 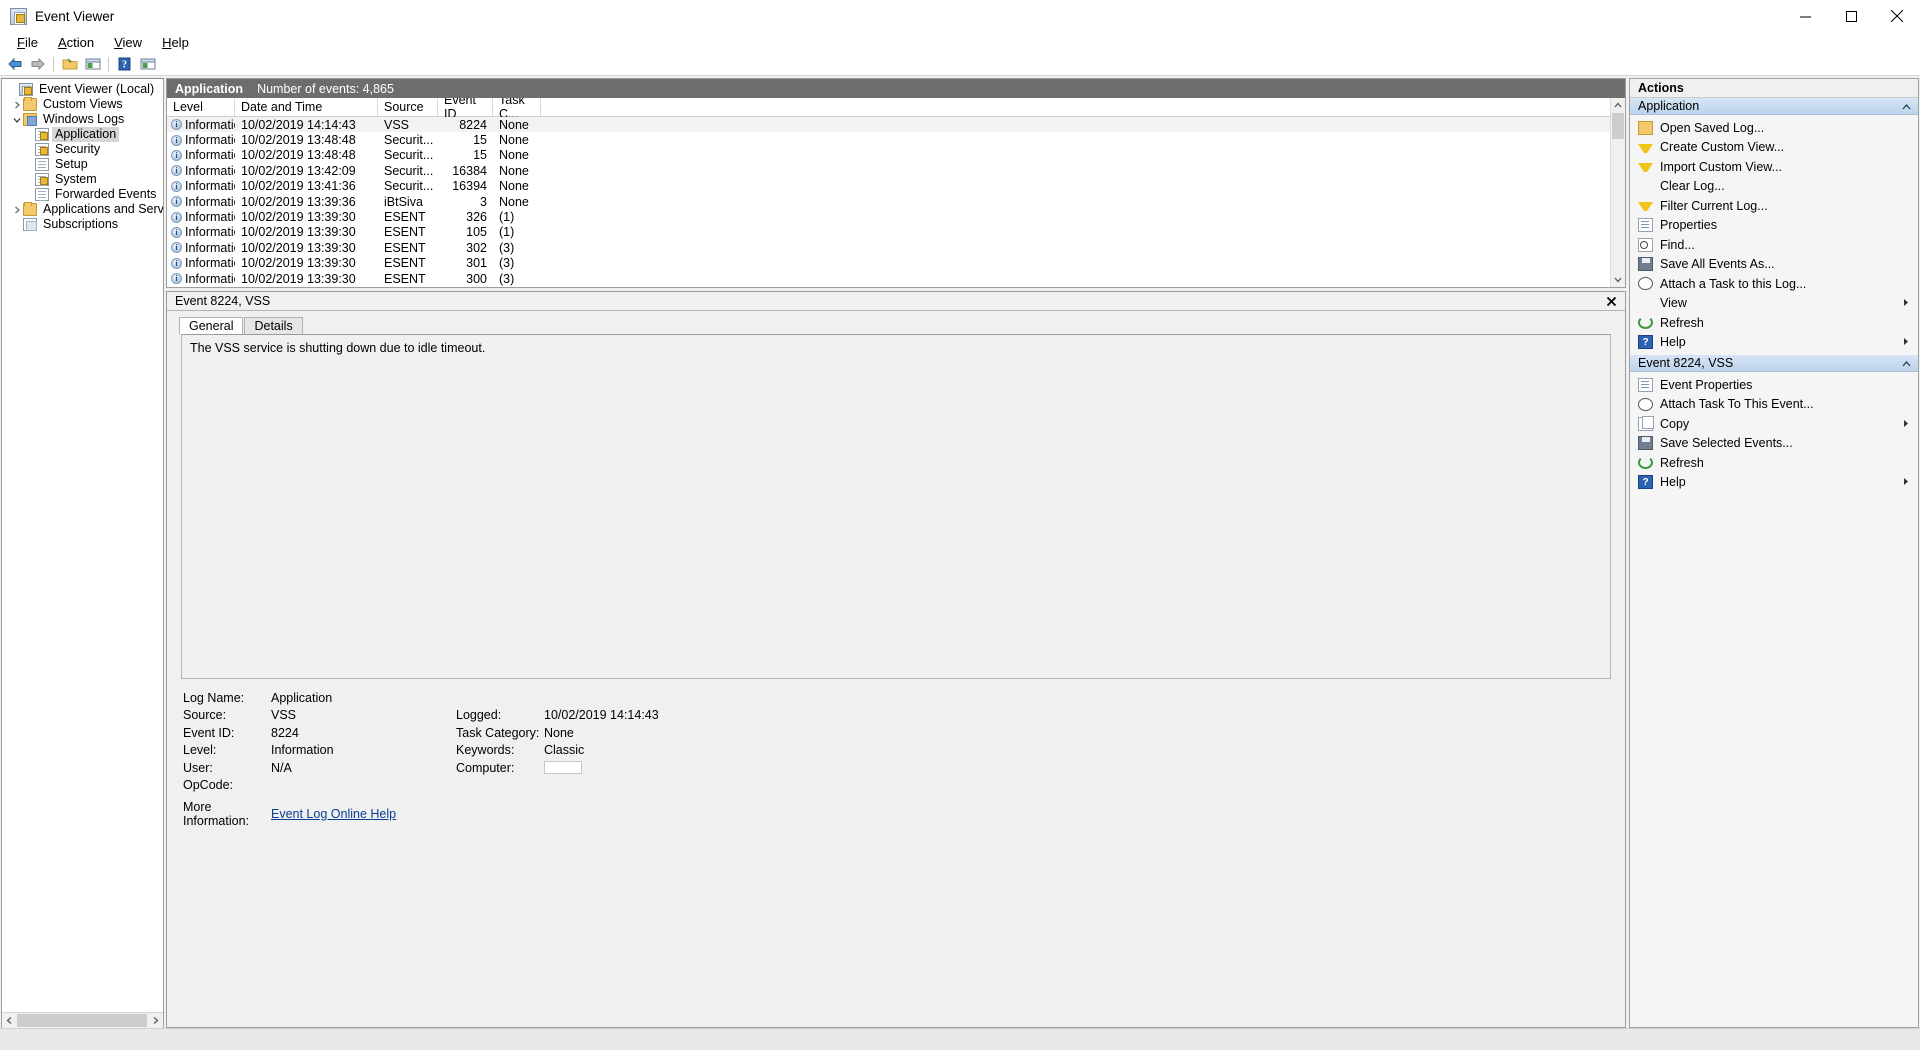 What do you see at coordinates (82, 194) in the screenshot?
I see `tree-item-forwarded-events: Forwarded Events` at bounding box center [82, 194].